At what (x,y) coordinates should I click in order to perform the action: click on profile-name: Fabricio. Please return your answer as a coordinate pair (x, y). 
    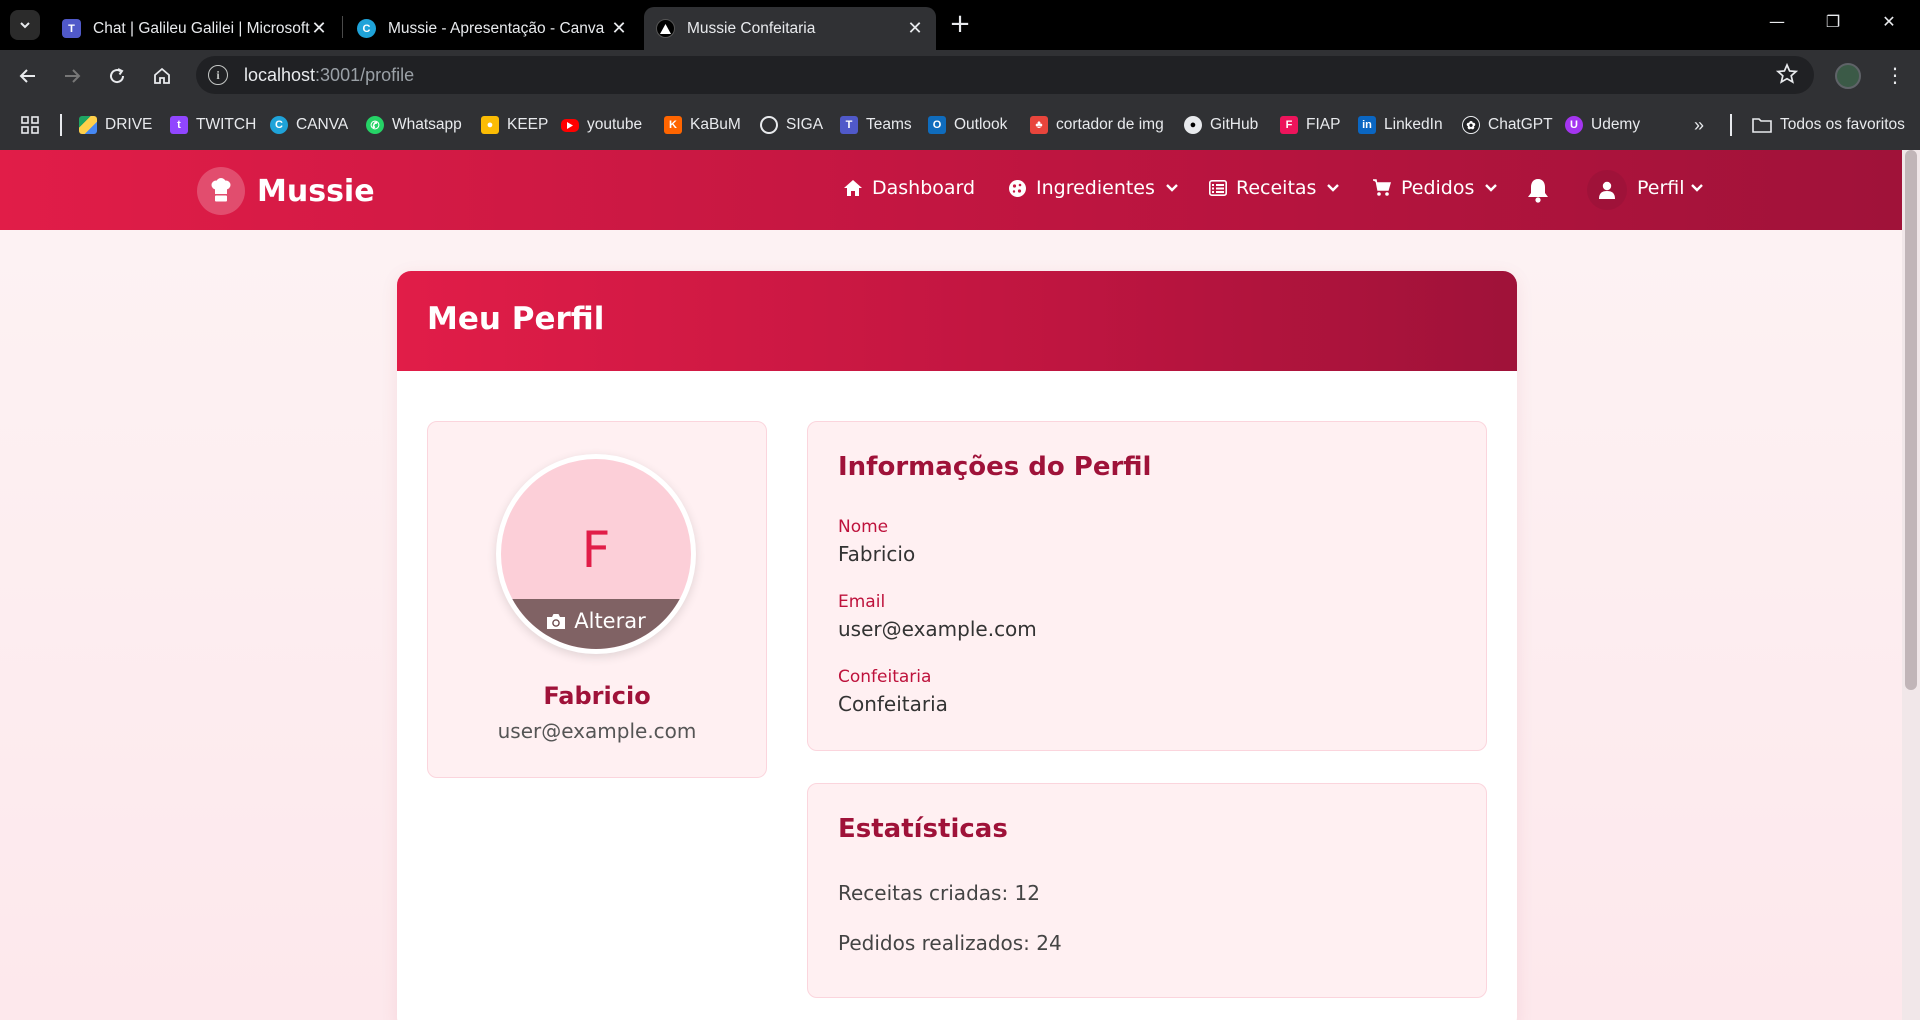
    Looking at the image, I should click on (597, 696).